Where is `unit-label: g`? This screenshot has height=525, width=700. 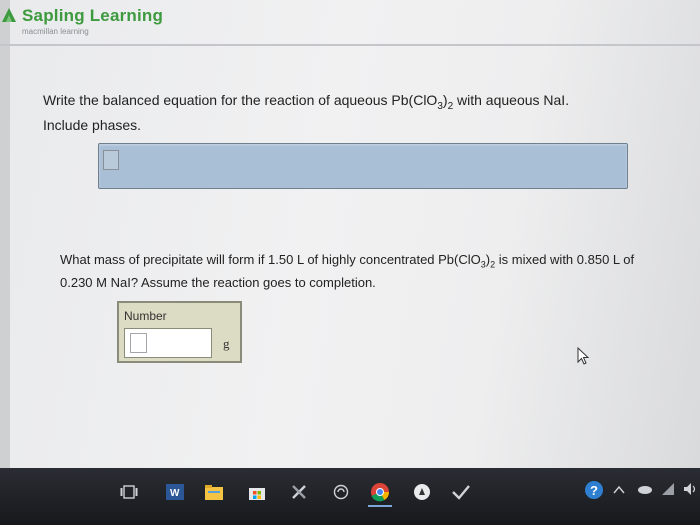 unit-label: g is located at coordinates (226, 343).